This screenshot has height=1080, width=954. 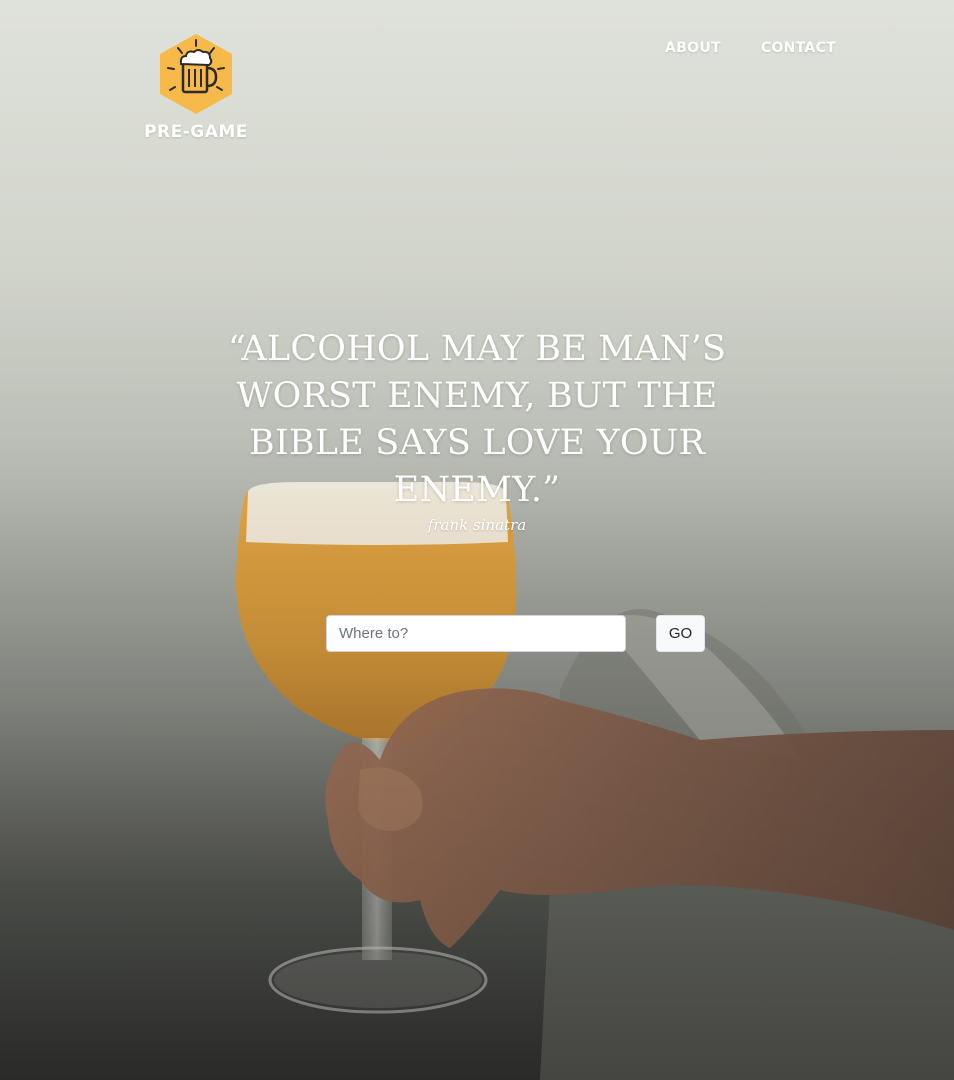 What do you see at coordinates (476, 633) in the screenshot?
I see `search-input` at bounding box center [476, 633].